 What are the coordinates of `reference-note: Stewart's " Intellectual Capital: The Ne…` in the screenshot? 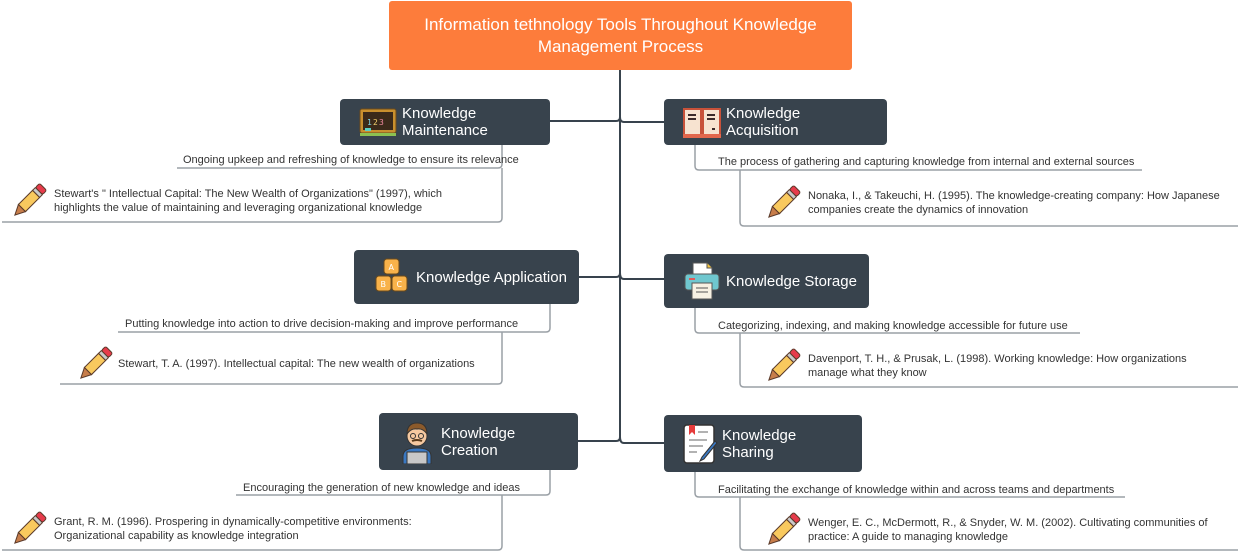 It's located at (241, 201).